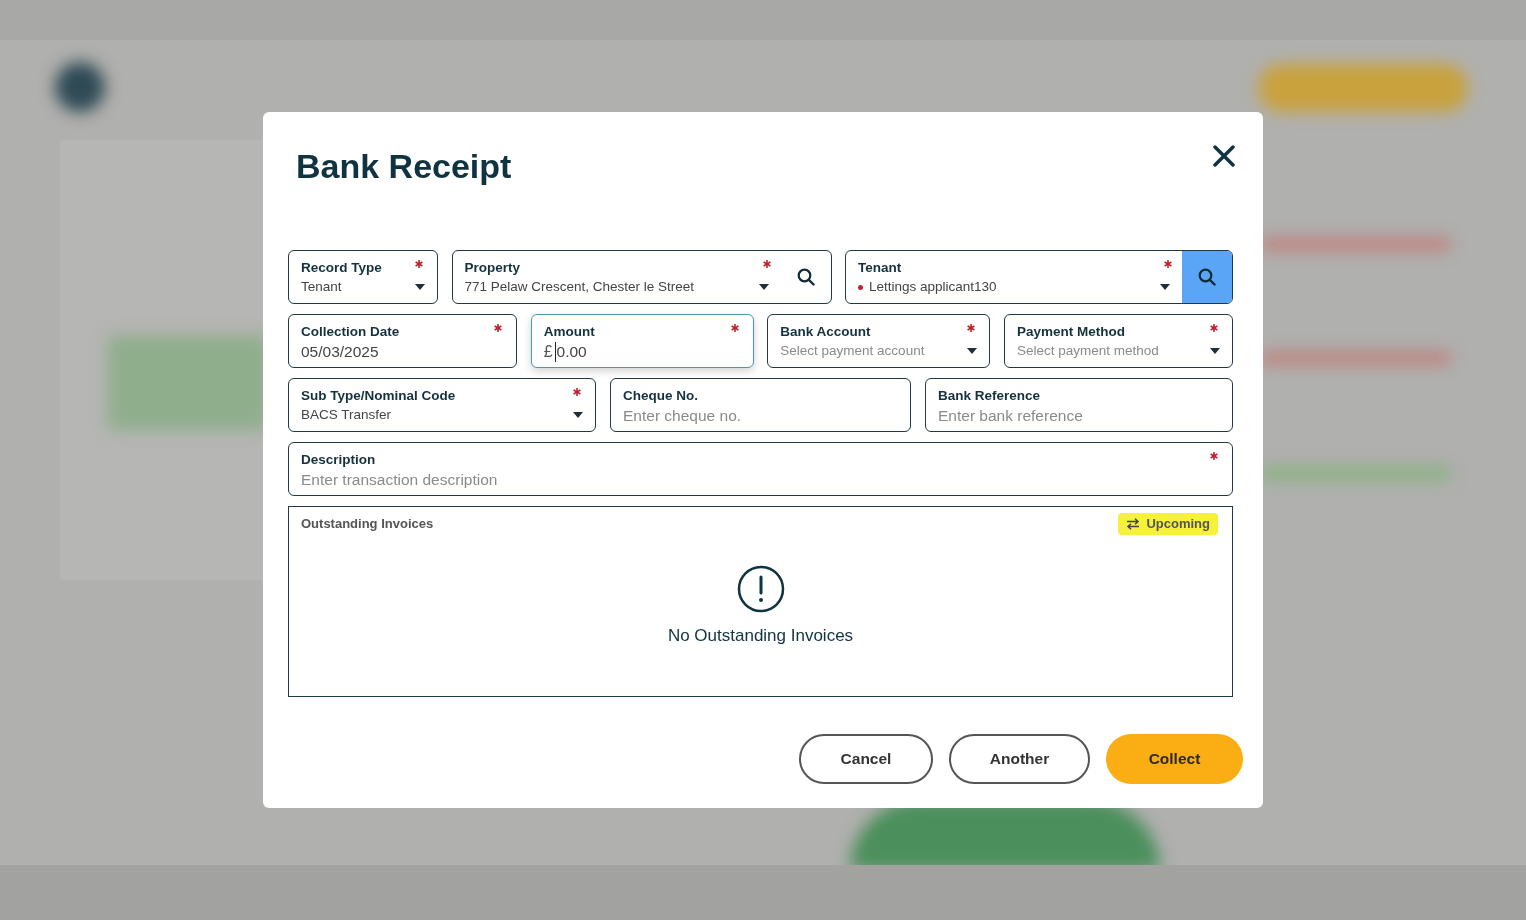  Describe the element at coordinates (1168, 524) in the screenshot. I see `upcoming-toggle: Upcoming` at that location.